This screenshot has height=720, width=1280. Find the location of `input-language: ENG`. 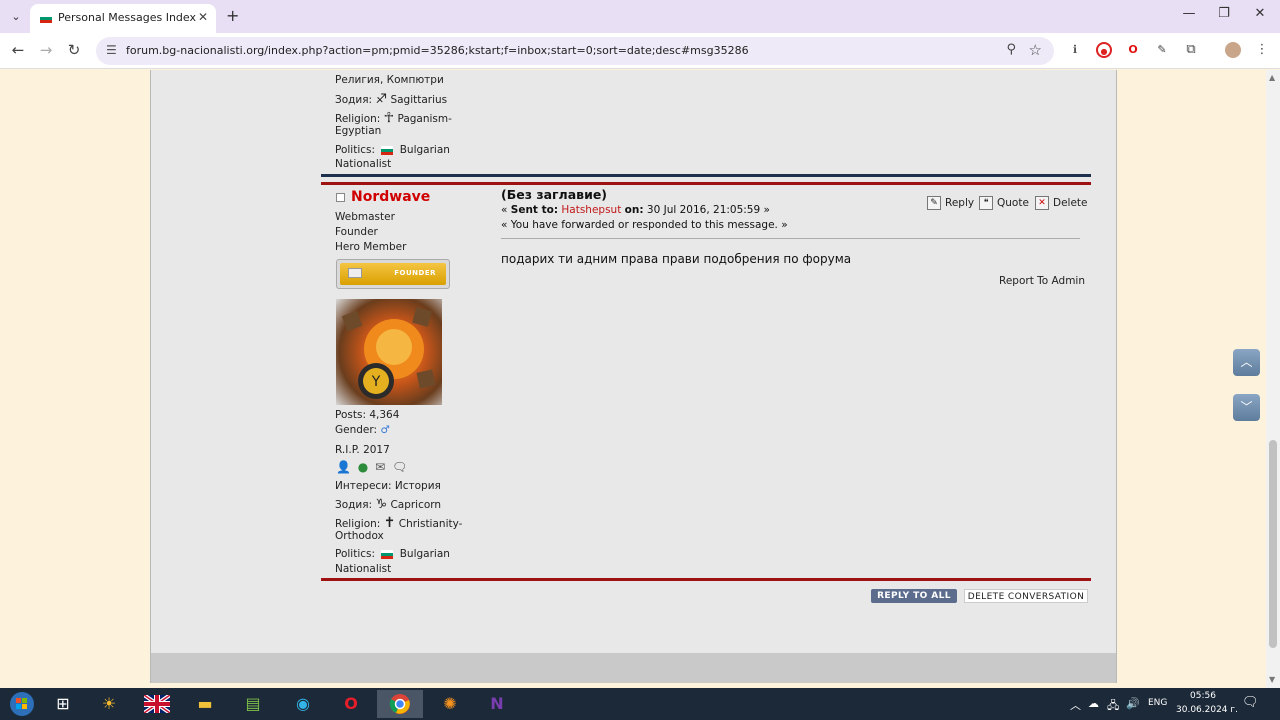

input-language: ENG is located at coordinates (1157, 703).